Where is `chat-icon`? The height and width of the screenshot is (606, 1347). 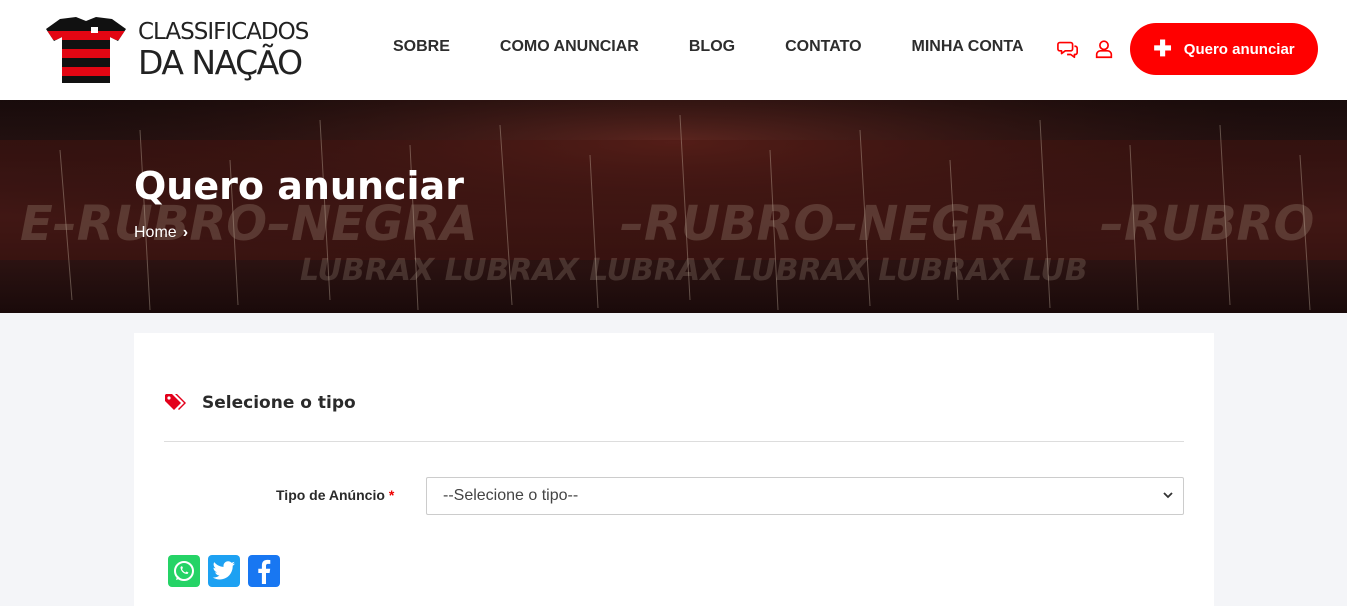 chat-icon is located at coordinates (1068, 49).